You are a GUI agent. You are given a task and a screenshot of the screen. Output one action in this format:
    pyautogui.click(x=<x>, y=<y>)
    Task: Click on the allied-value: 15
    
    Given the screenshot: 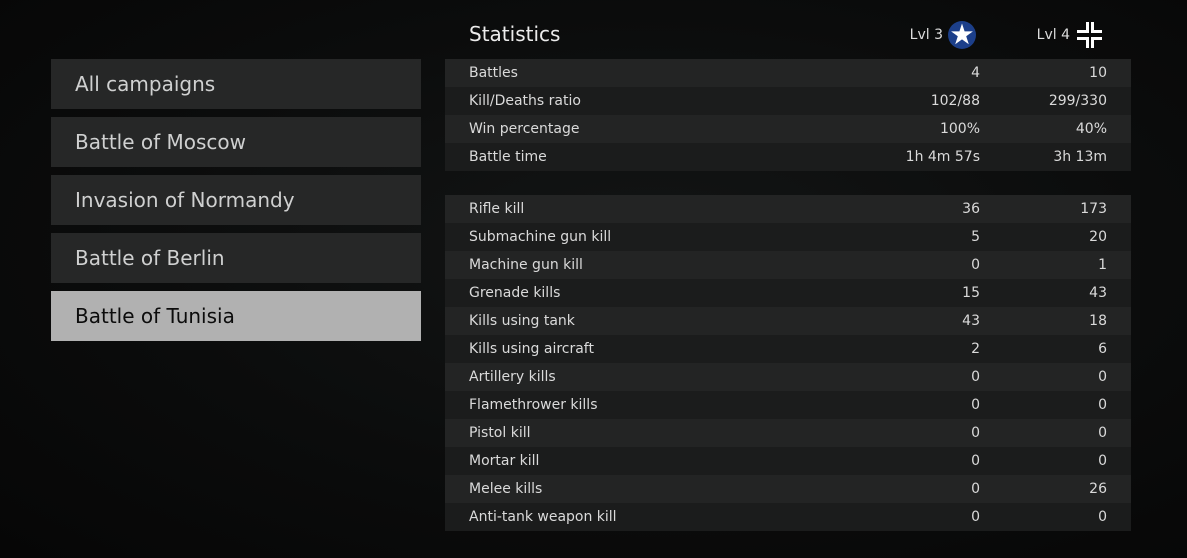 What is the action you would take?
    pyautogui.click(x=971, y=293)
    